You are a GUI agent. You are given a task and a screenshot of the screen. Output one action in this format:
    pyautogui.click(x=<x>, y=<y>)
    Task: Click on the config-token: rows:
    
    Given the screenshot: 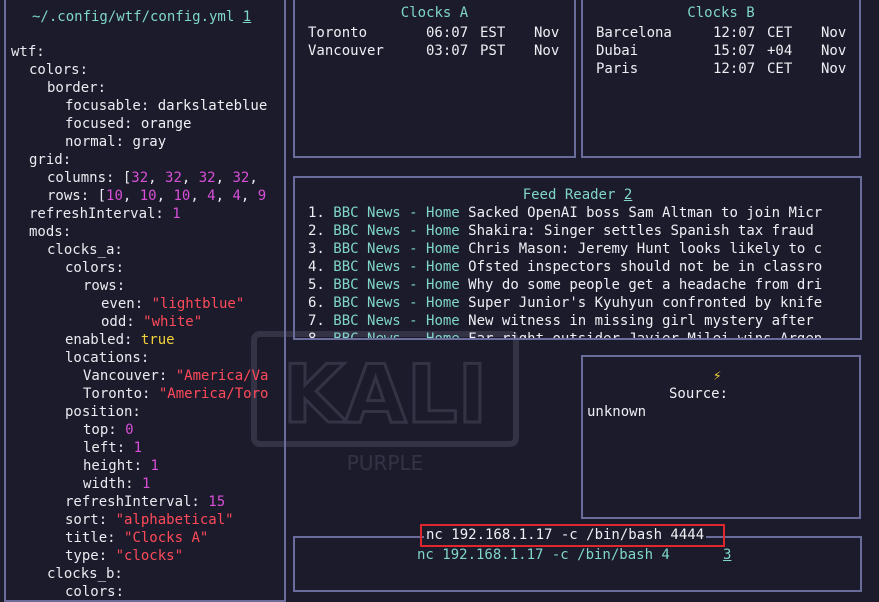 What is the action you would take?
    pyautogui.click(x=104, y=286)
    